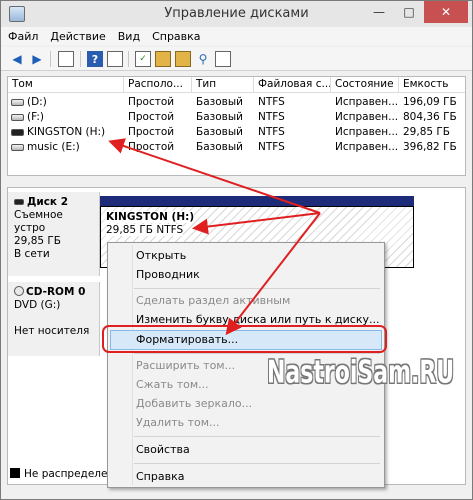 This screenshot has width=473, height=500. I want to click on column-type: Тип, so click(223, 85).